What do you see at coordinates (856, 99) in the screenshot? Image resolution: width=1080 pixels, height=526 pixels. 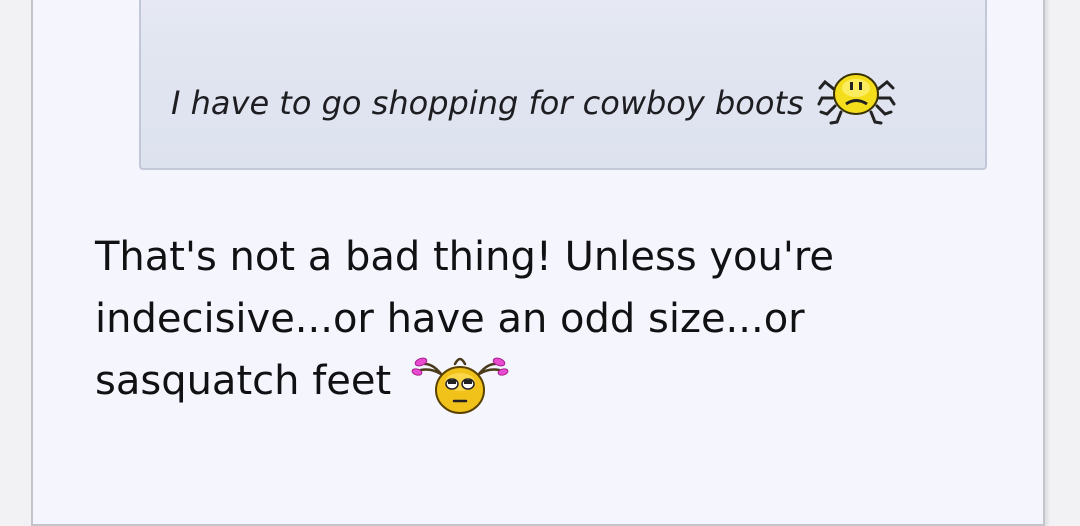 I see `sad-spider-smiley-icon` at bounding box center [856, 99].